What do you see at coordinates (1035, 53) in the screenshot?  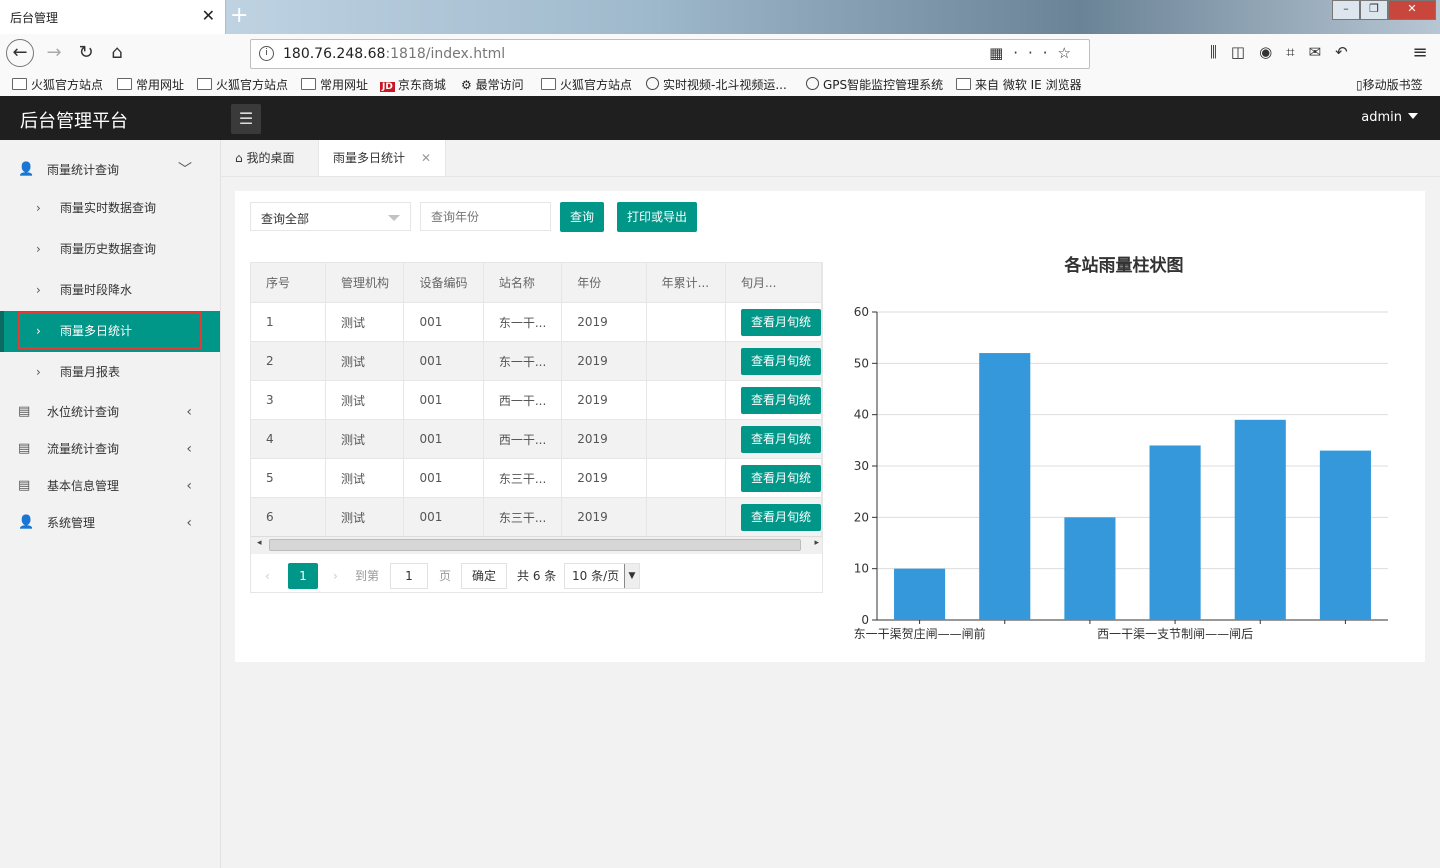 I see `page-actions-icon: ▦···☆` at bounding box center [1035, 53].